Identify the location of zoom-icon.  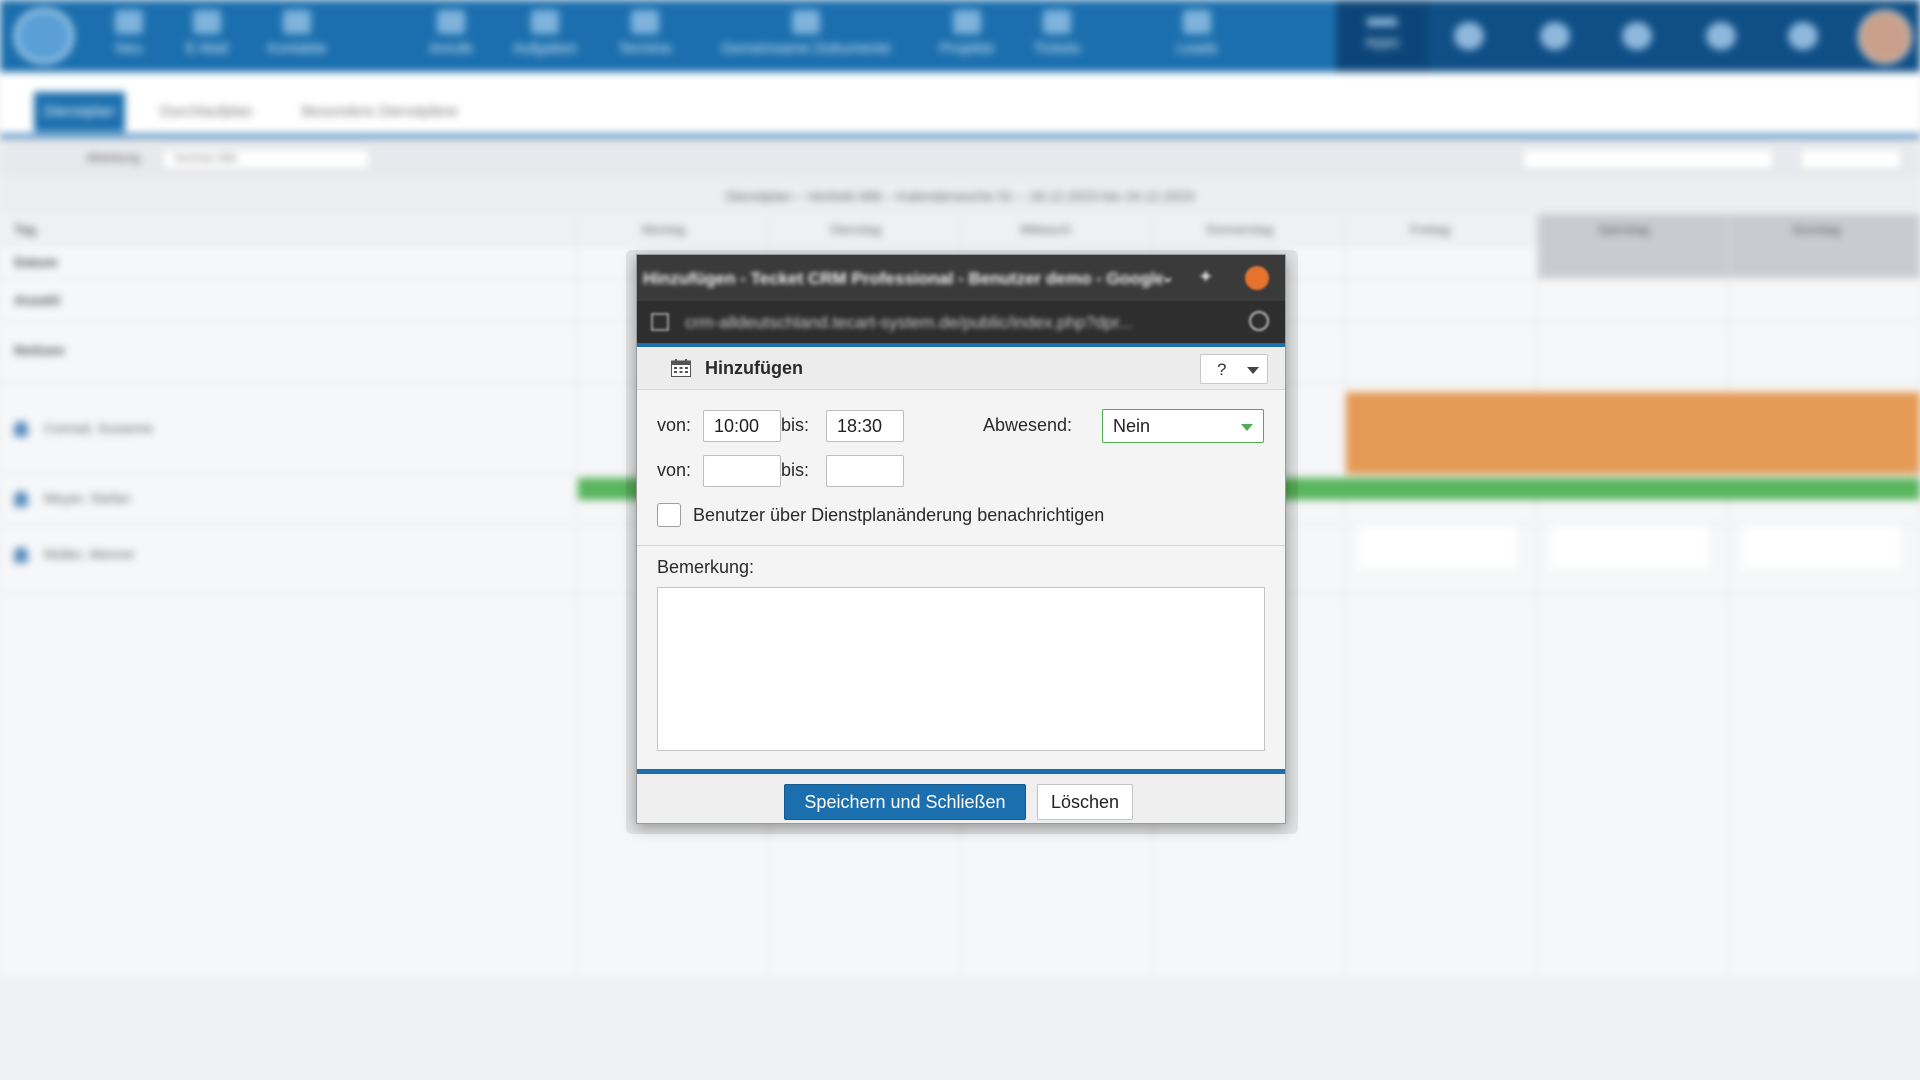
(1259, 321).